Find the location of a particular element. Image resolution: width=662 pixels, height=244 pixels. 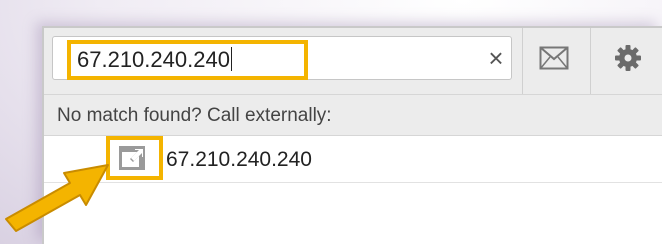

search-input: 67.210.240.240 × is located at coordinates (282, 58).